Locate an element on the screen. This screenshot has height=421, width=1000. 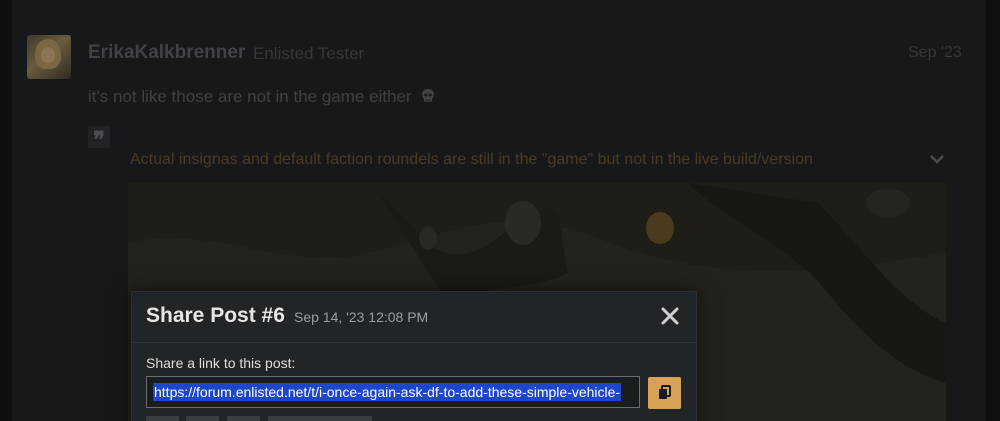
copy-icon is located at coordinates (665, 392).